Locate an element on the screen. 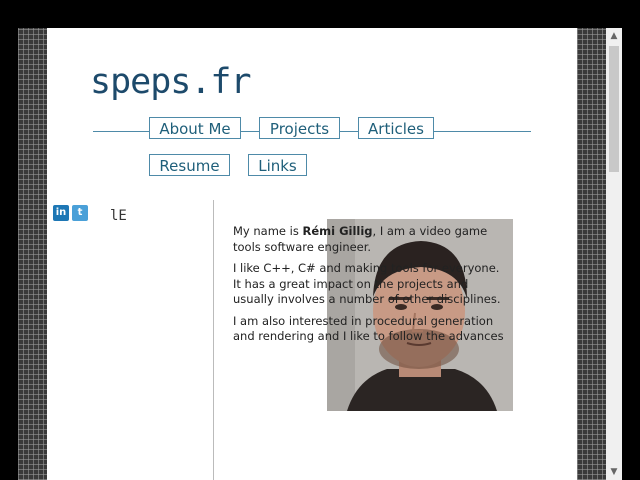 The image size is (640, 480). intro-name: Rémi Gillig is located at coordinates (337, 231).